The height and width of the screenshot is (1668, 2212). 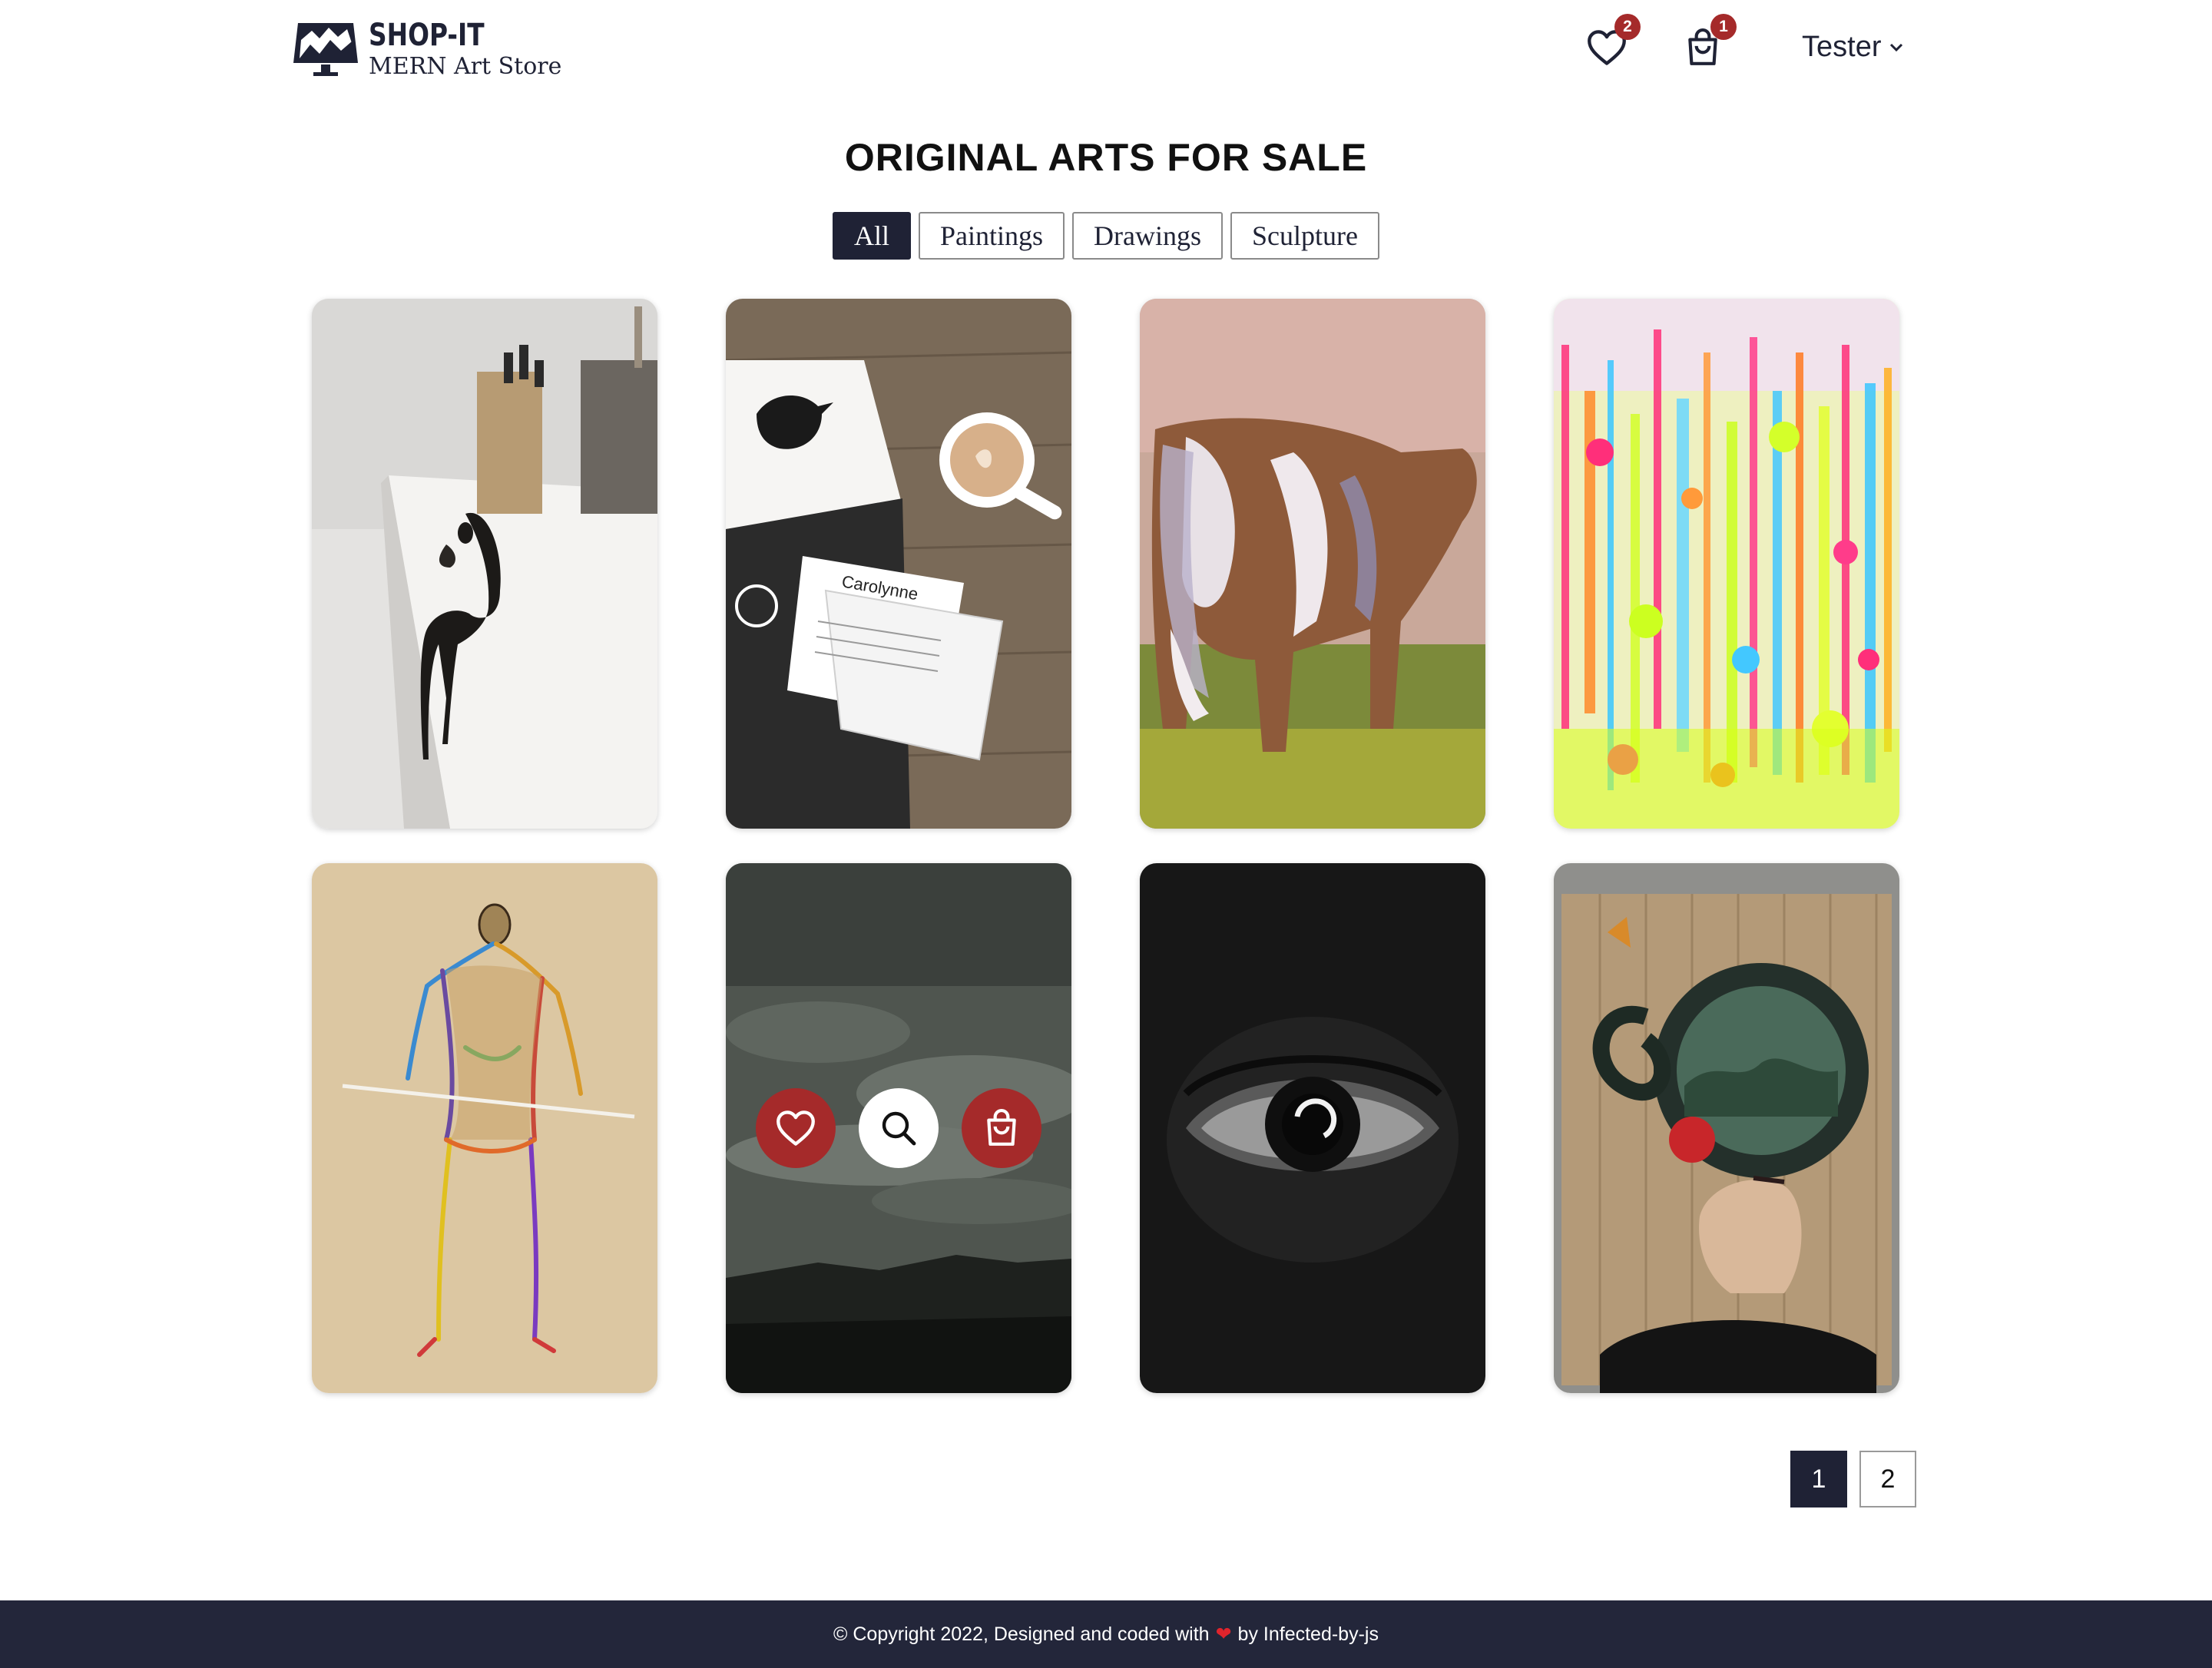 I want to click on user-menu-toggle: Tester, so click(x=1853, y=47).